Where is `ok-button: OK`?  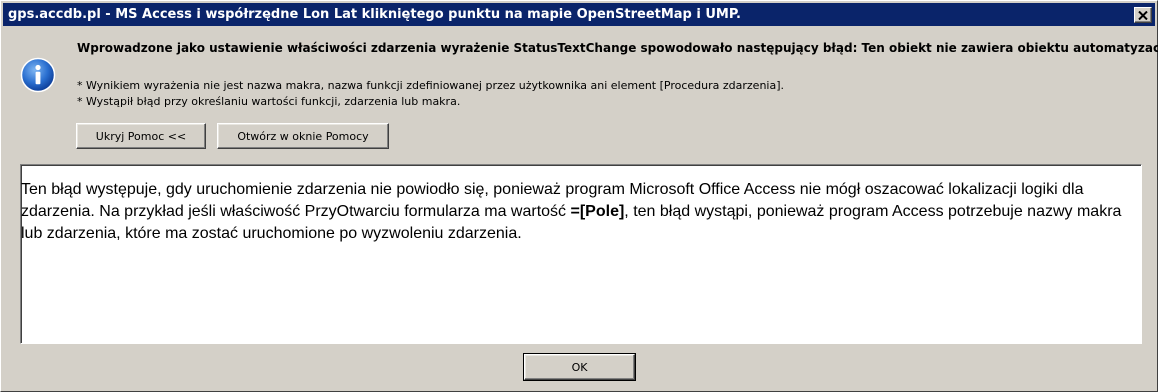 ok-button: OK is located at coordinates (579, 367).